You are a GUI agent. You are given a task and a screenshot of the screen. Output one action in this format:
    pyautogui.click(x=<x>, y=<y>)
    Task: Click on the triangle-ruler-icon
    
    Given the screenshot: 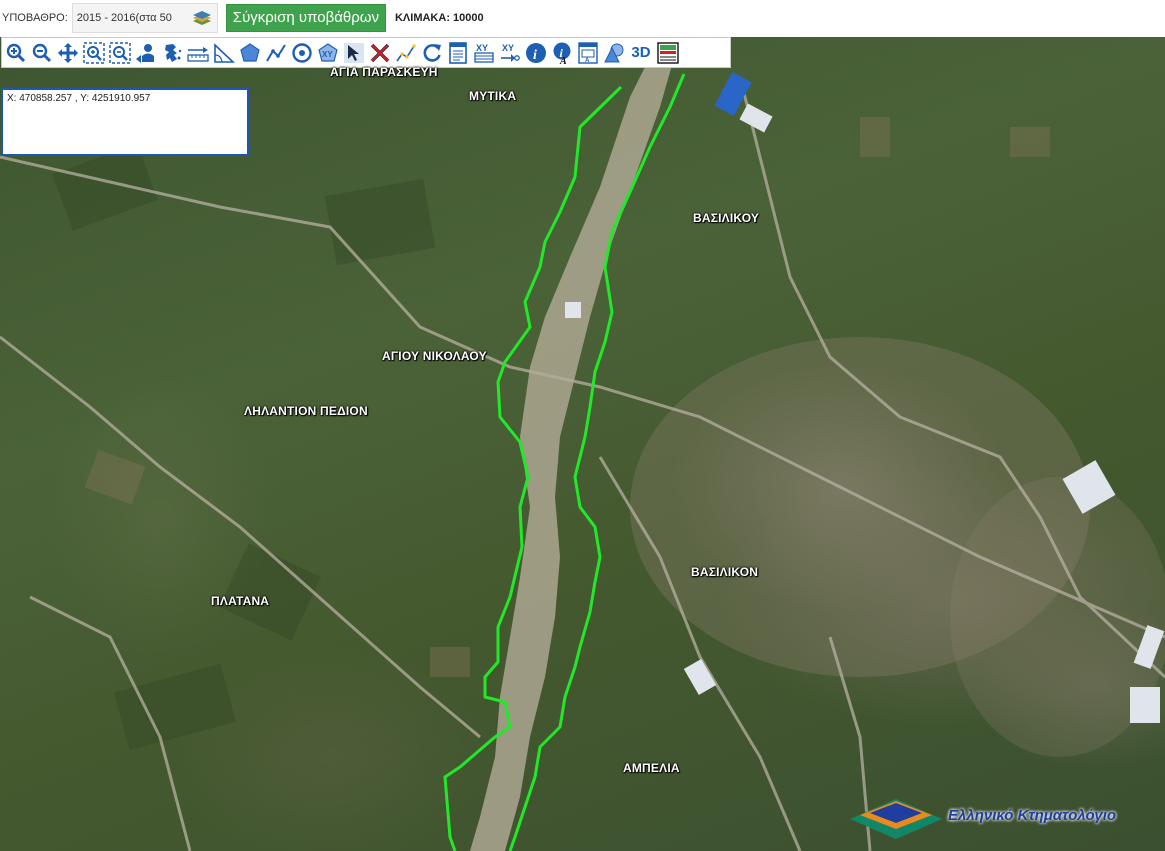 What is the action you would take?
    pyautogui.click(x=224, y=52)
    